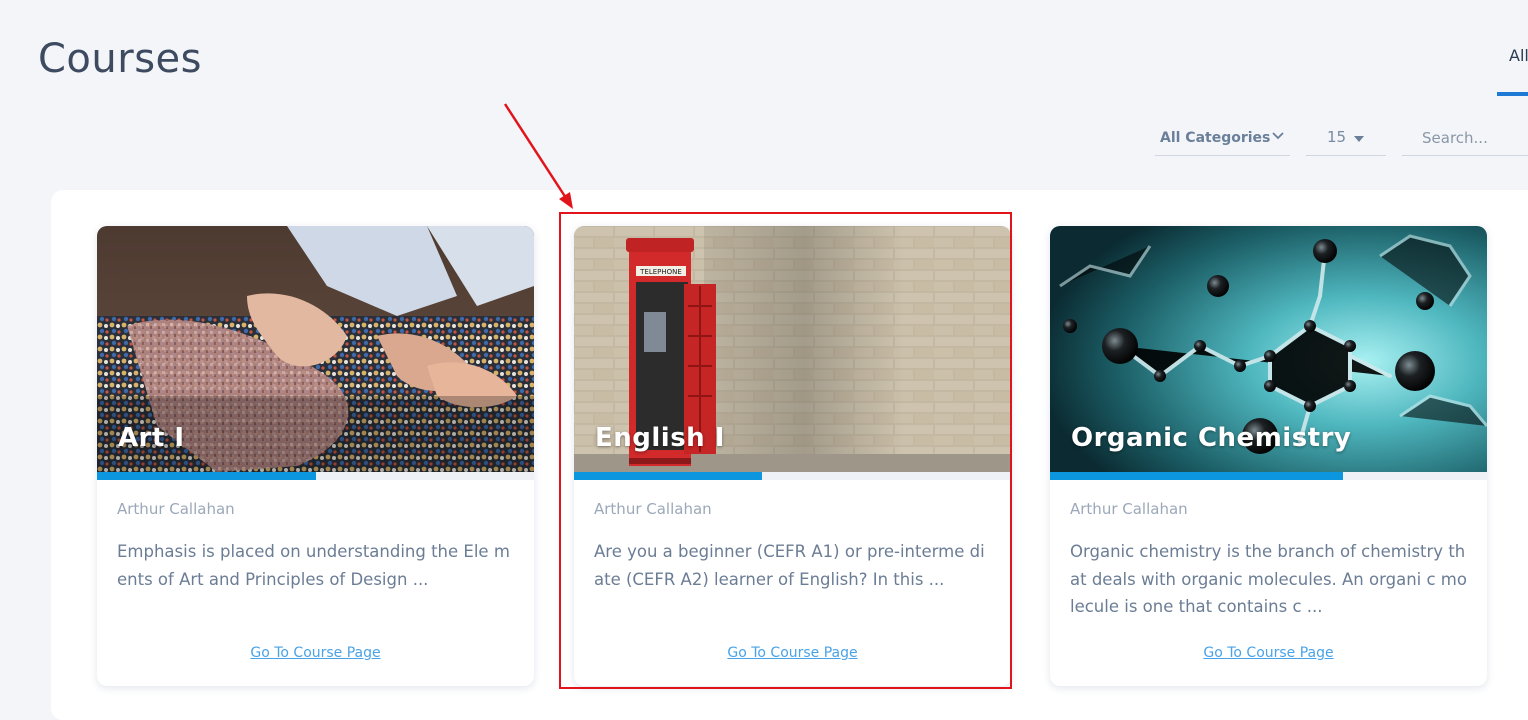 The width and height of the screenshot is (1528, 720). Describe the element at coordinates (120, 59) in the screenshot. I see `page-title: Courses` at that location.